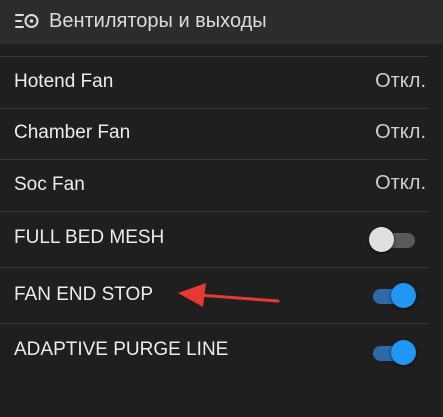 The height and width of the screenshot is (417, 443). What do you see at coordinates (49, 184) in the screenshot?
I see `row-label: Soc Fan` at bounding box center [49, 184].